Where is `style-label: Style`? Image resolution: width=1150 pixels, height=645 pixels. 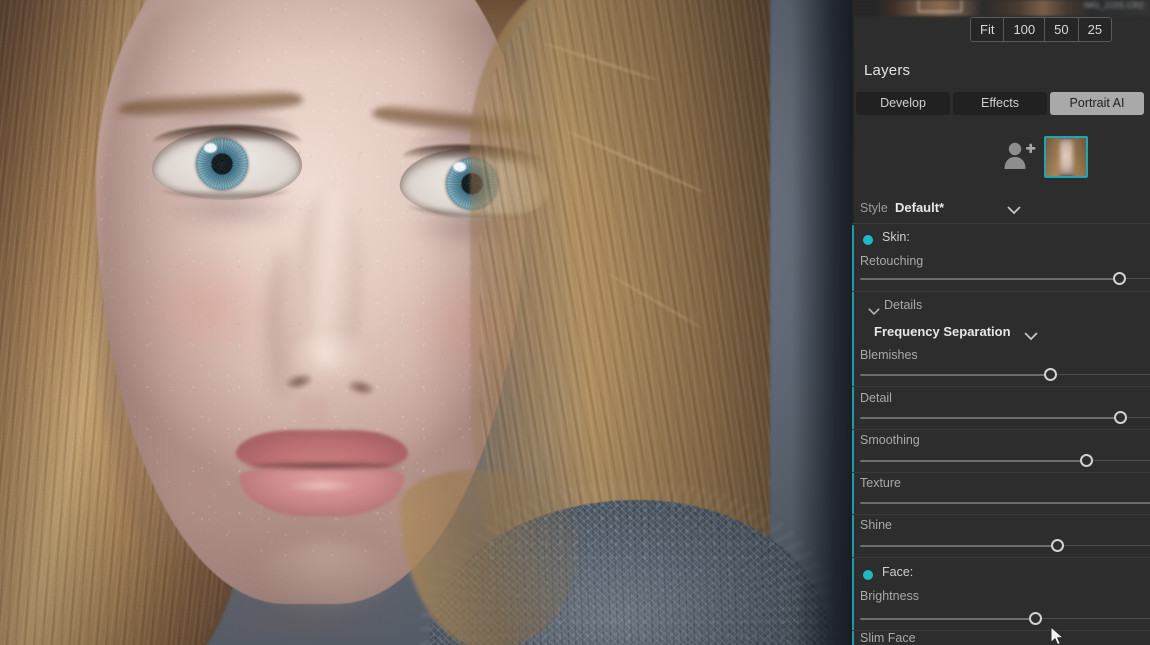 style-label: Style is located at coordinates (874, 208).